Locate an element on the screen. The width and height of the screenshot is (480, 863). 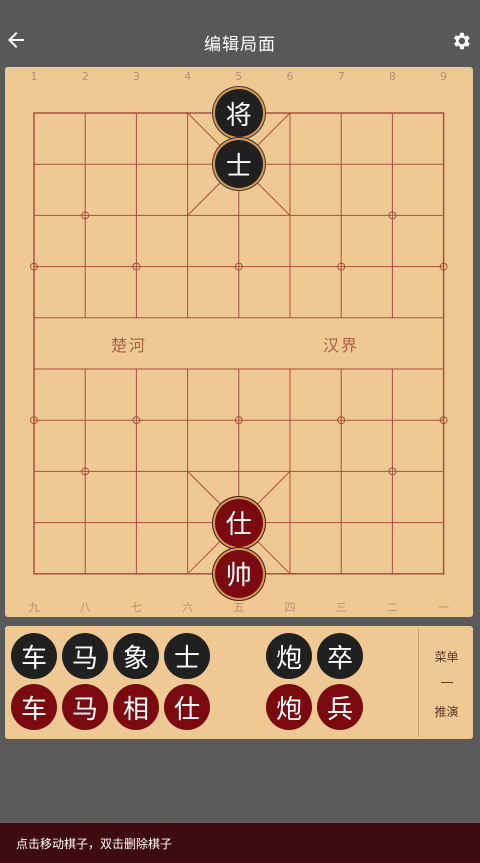
palette-piece-red: 相 is located at coordinates (136, 707).